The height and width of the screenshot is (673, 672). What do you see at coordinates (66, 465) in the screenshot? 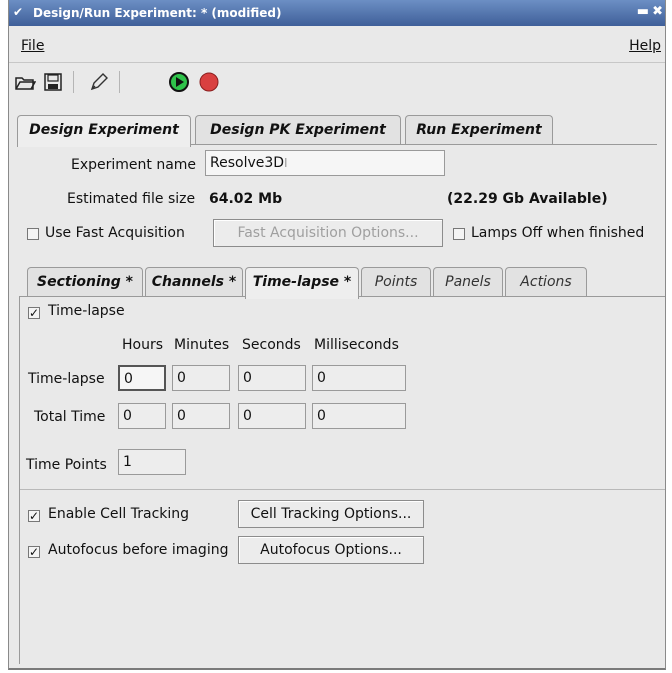
I see `time-points-label: Time Points` at bounding box center [66, 465].